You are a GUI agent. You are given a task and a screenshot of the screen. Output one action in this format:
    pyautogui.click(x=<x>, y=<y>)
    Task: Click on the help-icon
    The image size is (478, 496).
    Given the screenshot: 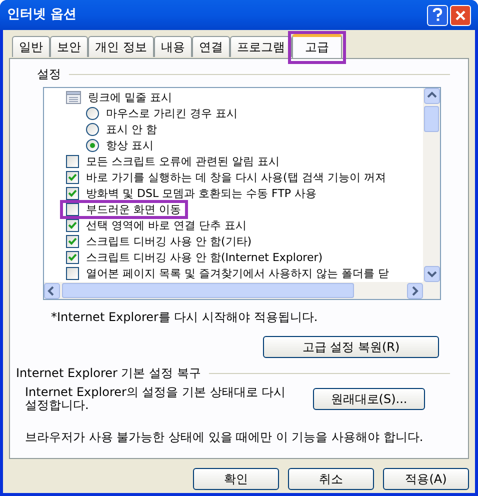 What is the action you would take?
    pyautogui.click(x=437, y=15)
    